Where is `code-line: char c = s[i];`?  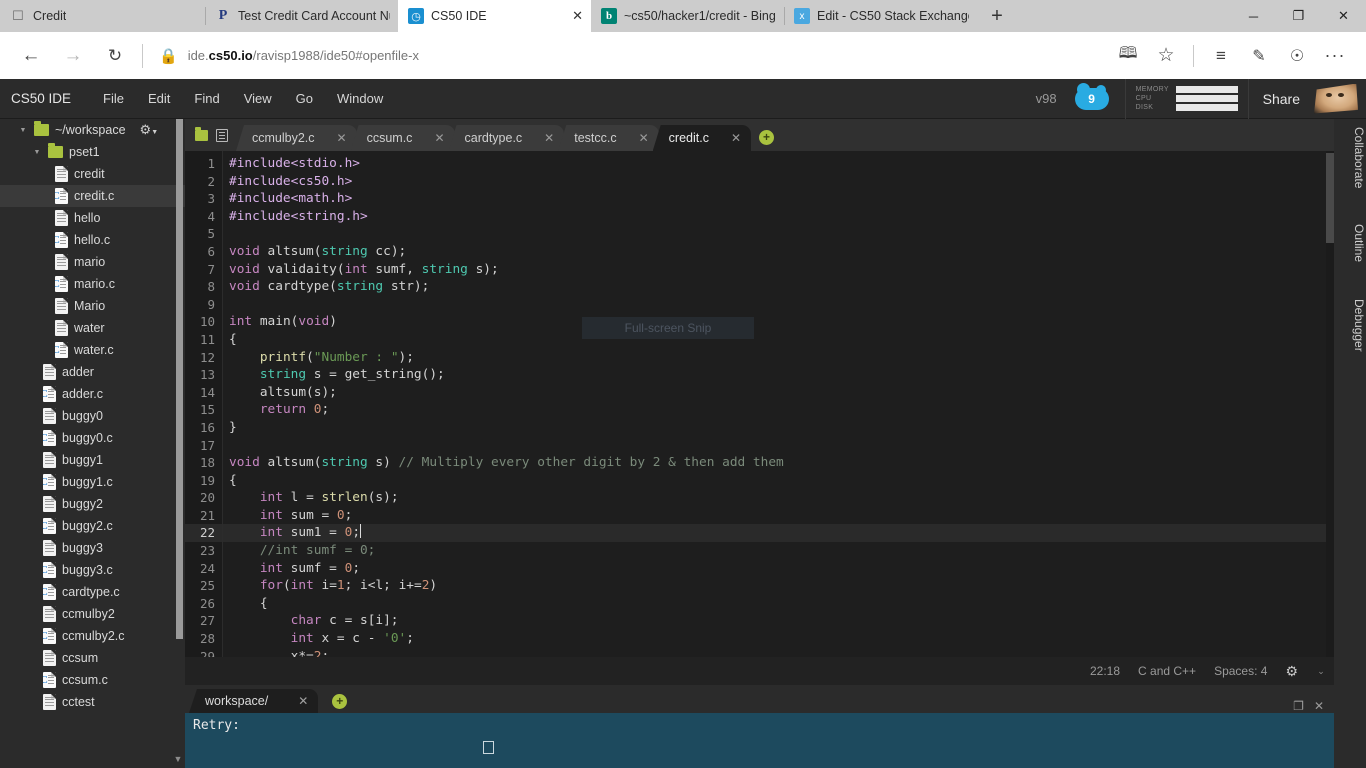
code-line: char c = s[i]; is located at coordinates (778, 621).